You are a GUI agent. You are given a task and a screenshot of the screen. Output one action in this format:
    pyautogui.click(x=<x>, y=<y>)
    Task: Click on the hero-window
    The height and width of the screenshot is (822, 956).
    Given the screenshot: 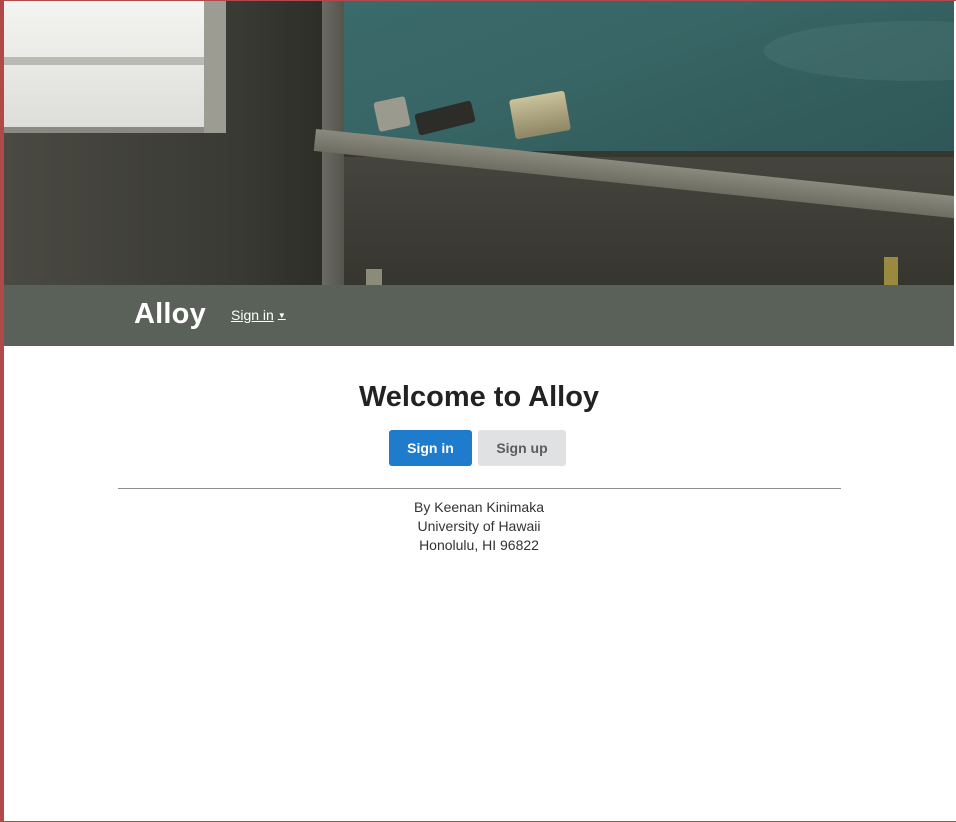 What is the action you would take?
    pyautogui.click(x=115, y=67)
    